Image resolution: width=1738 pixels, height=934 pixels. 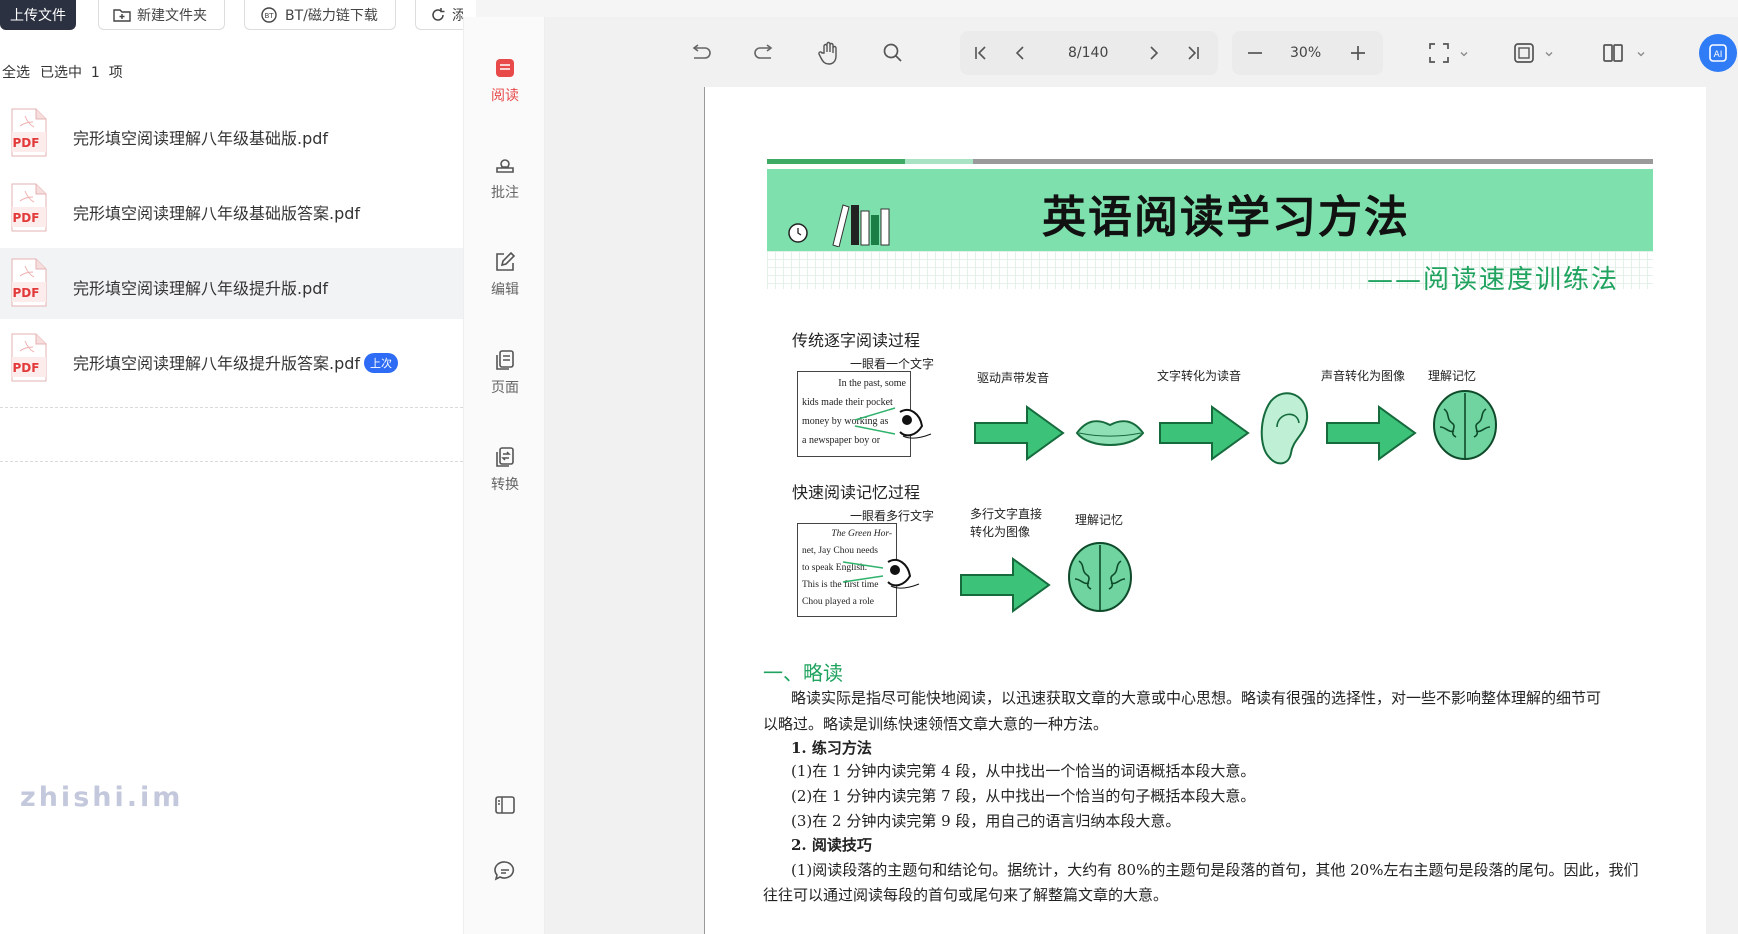 What do you see at coordinates (505, 469) in the screenshot?
I see `rail-item-convert: 转换` at bounding box center [505, 469].